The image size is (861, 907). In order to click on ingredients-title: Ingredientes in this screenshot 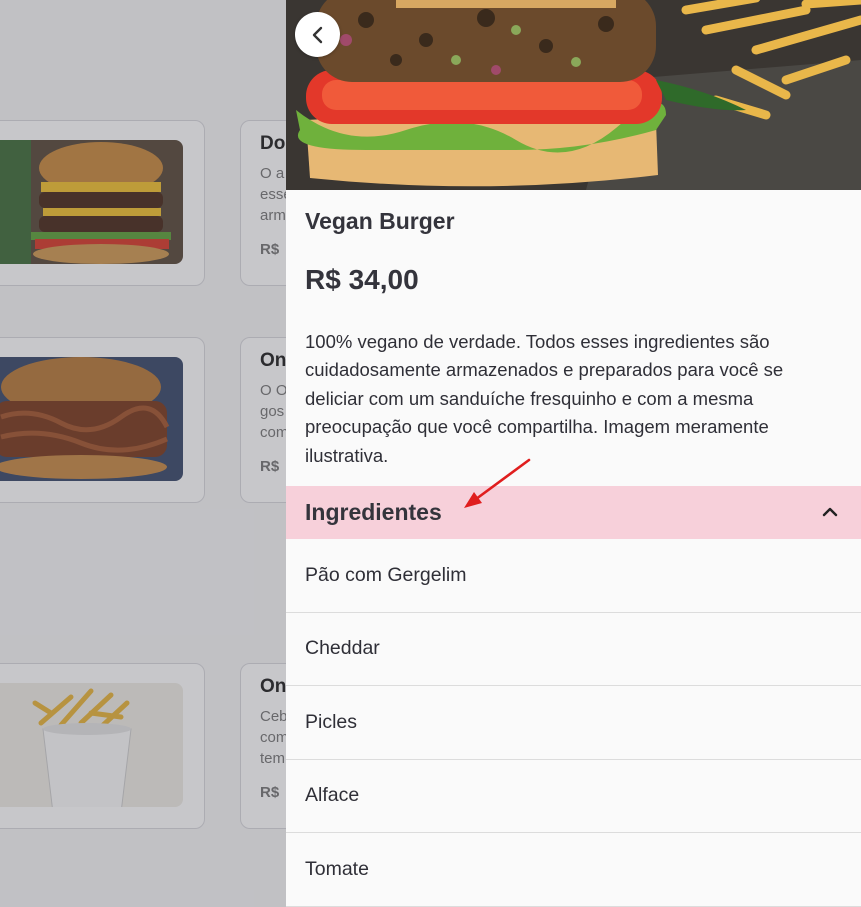, I will do `click(373, 512)`.